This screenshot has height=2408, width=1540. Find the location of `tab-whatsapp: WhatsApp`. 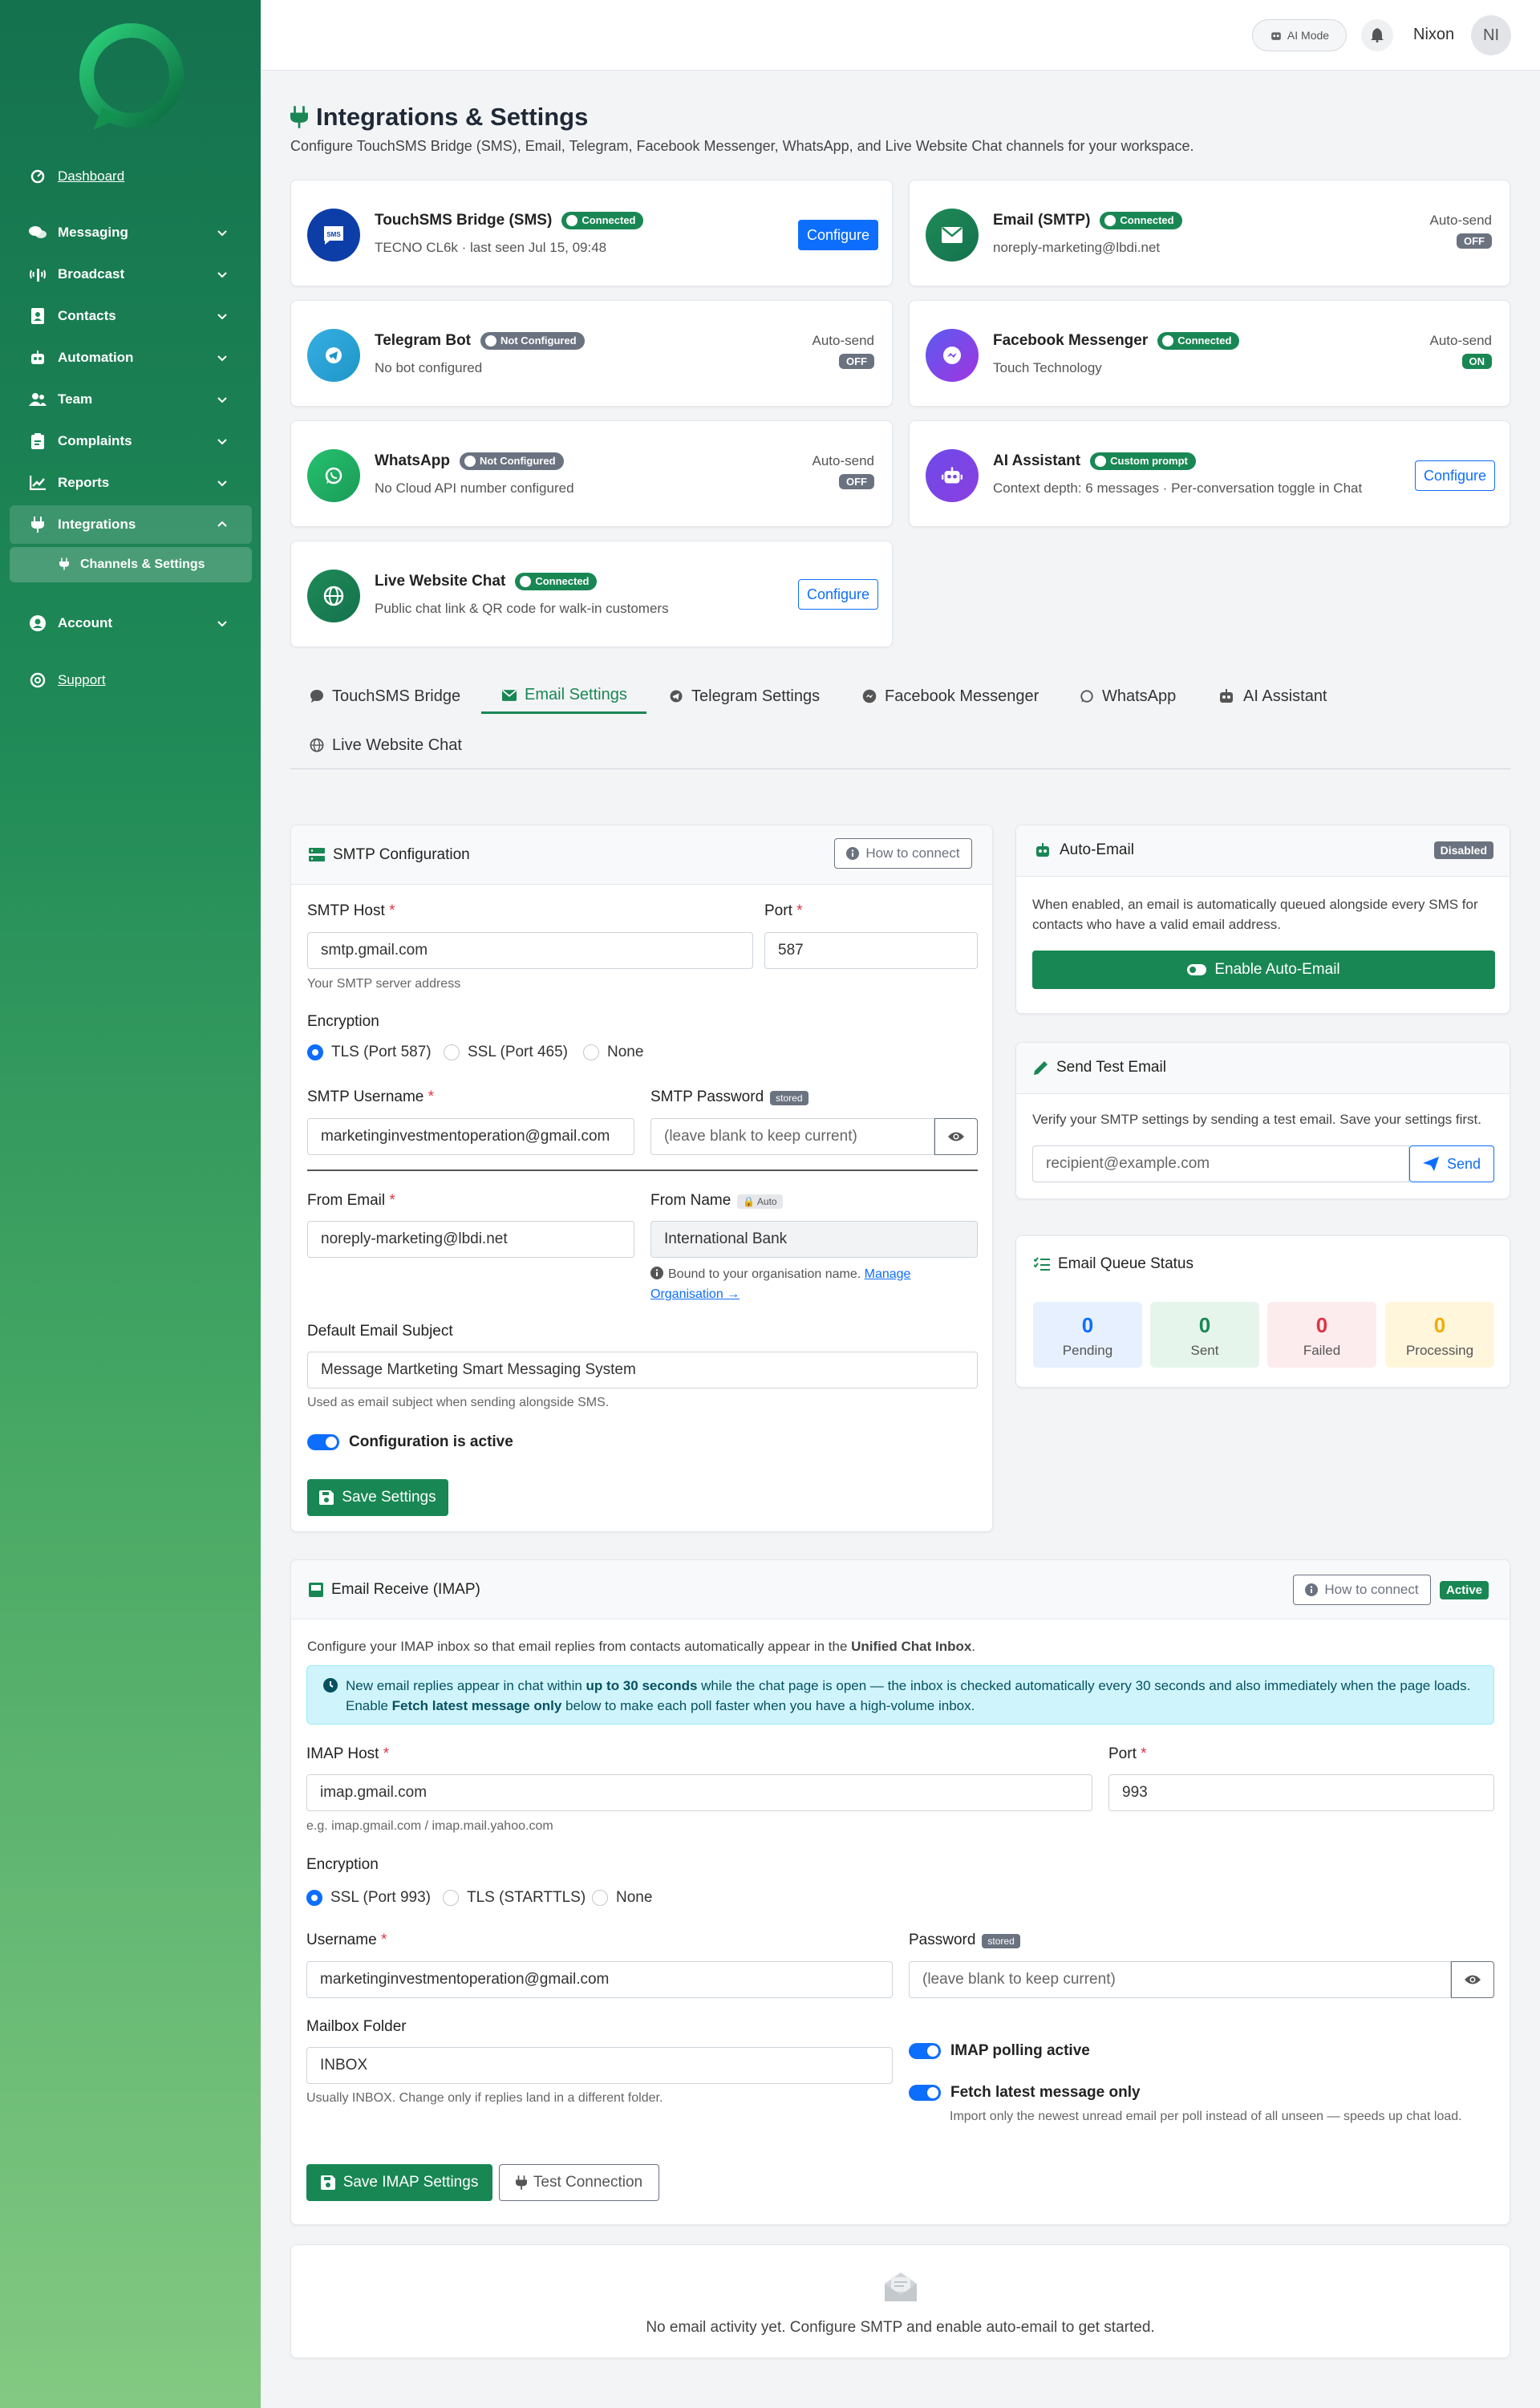

tab-whatsapp: WhatsApp is located at coordinates (1128, 696).